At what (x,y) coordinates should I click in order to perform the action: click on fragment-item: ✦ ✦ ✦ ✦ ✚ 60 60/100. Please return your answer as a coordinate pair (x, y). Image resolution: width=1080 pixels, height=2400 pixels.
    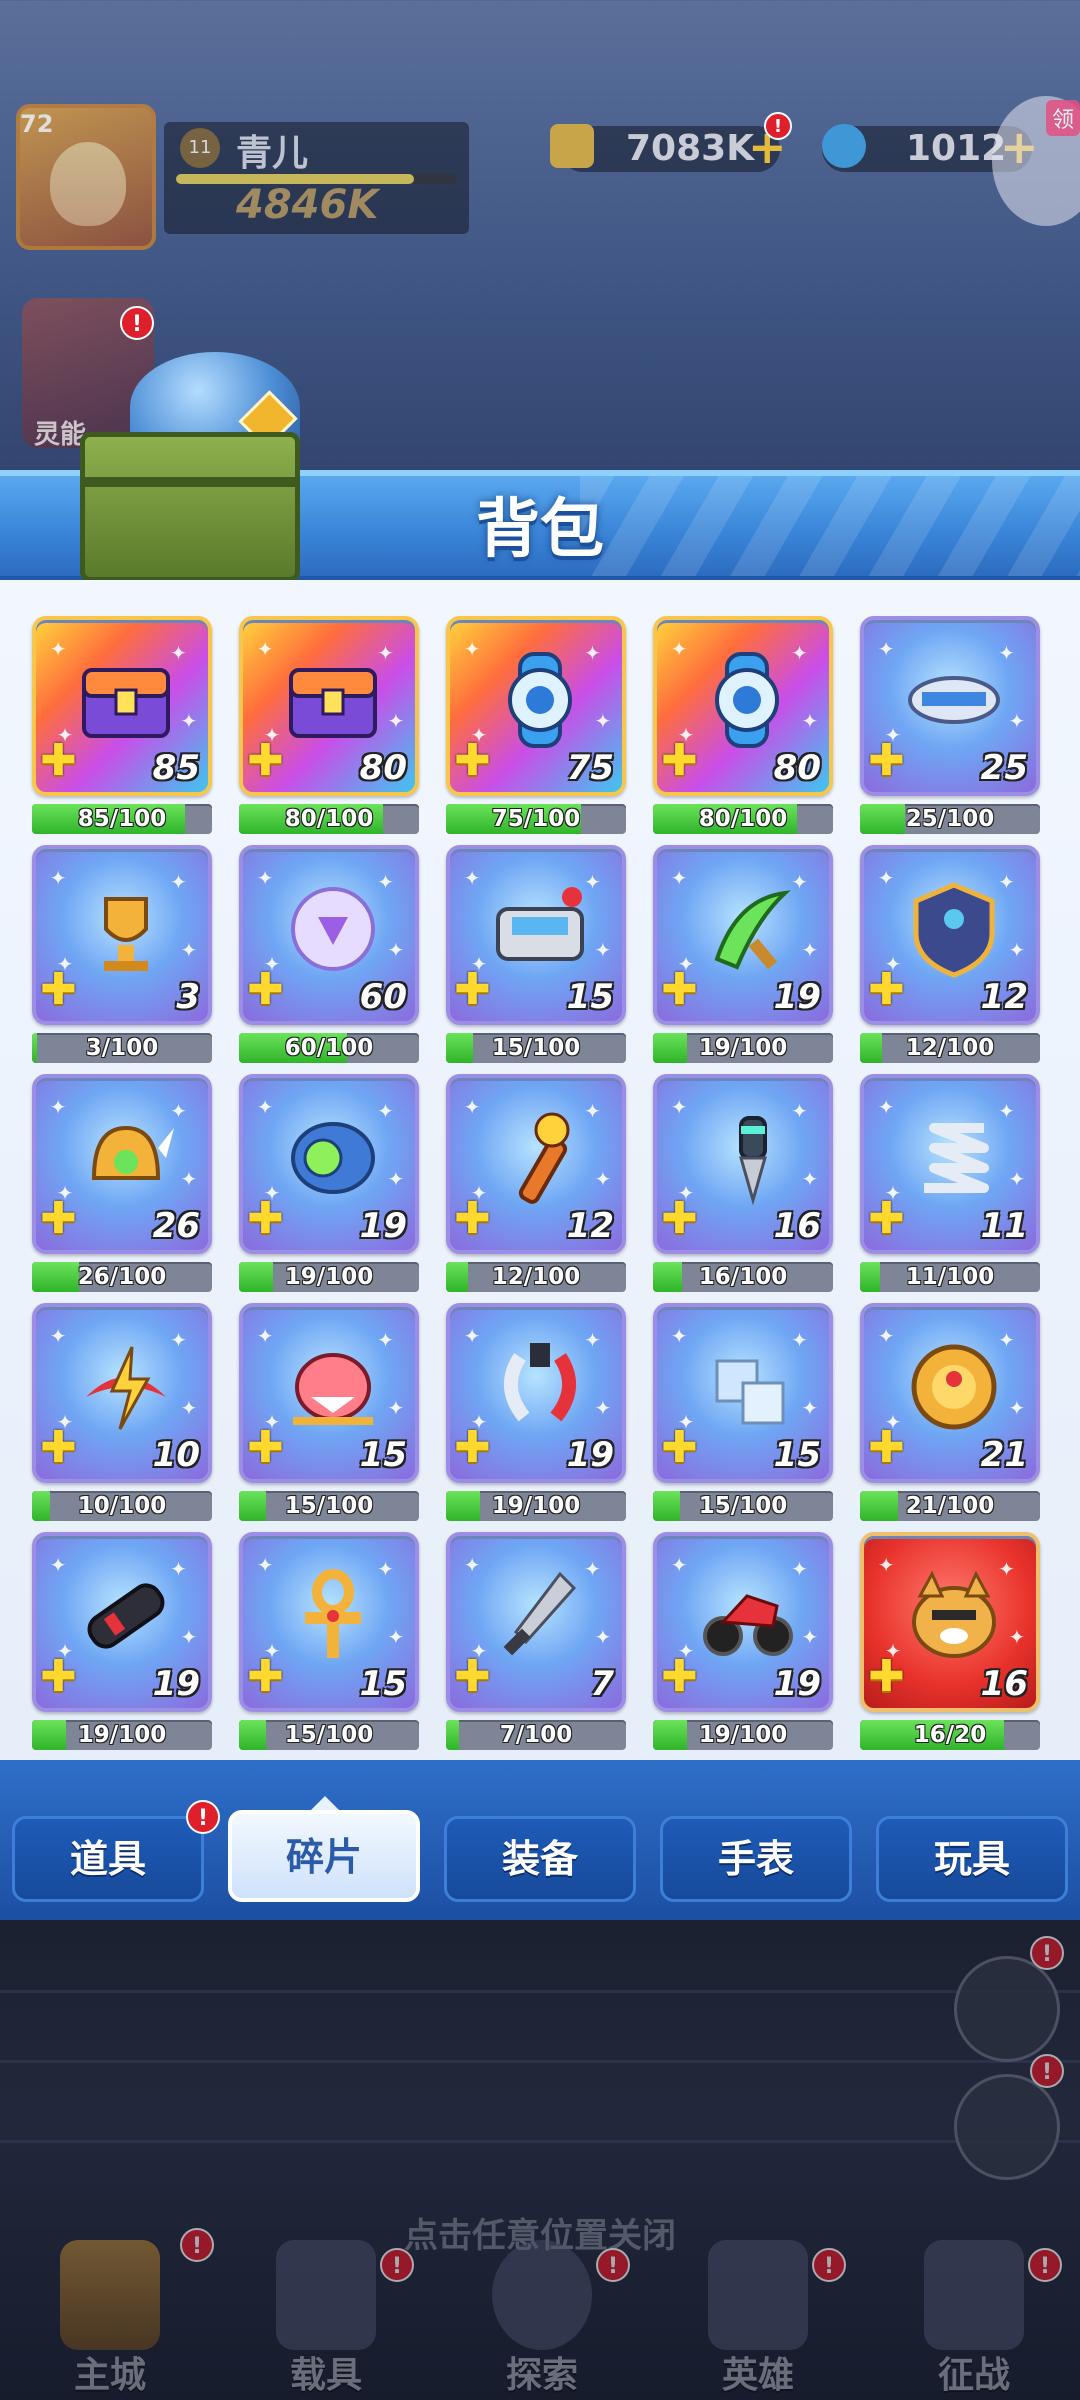
    Looking at the image, I should click on (329, 960).